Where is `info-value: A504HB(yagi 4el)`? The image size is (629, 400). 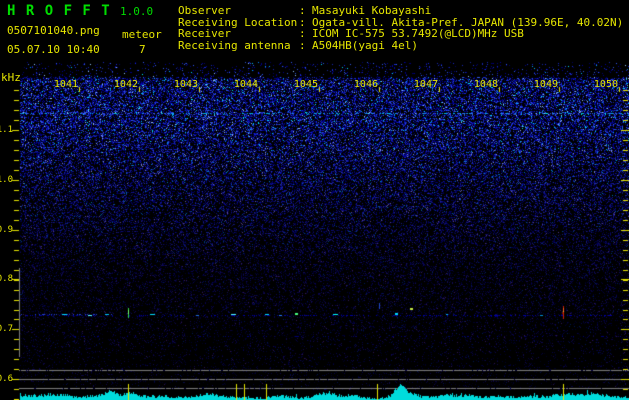
info-value: A504HB(yagi 4el) is located at coordinates (365, 46).